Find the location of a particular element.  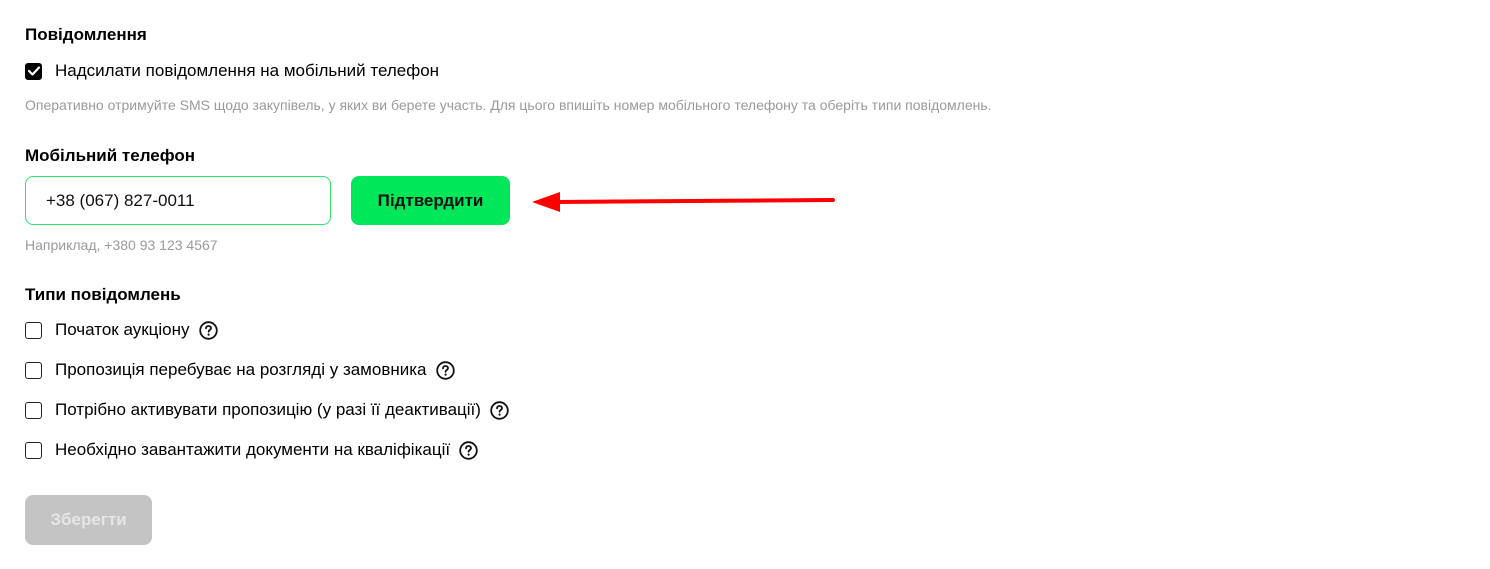

sms-checkbox is located at coordinates (33, 71).